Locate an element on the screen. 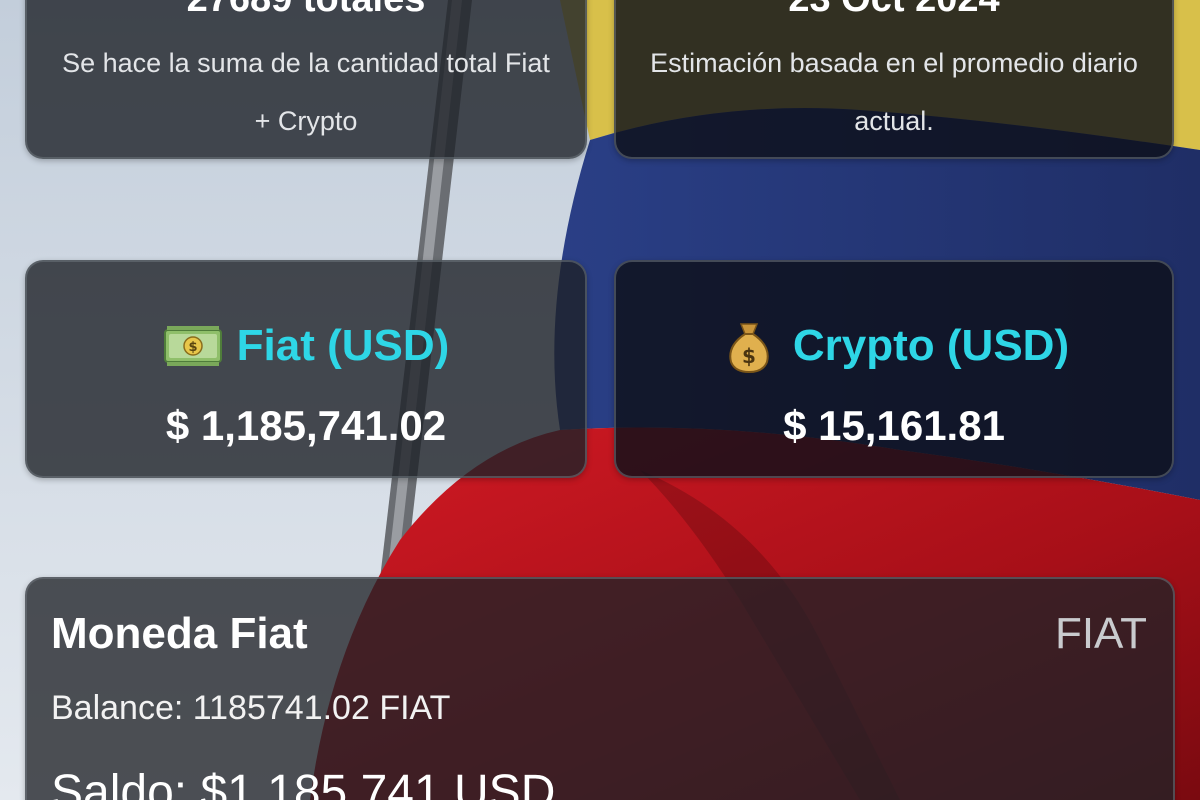 The image size is (1200, 800). fiat-card: $ Fiat (USD) $ 1,185,741.02 is located at coordinates (306, 369).